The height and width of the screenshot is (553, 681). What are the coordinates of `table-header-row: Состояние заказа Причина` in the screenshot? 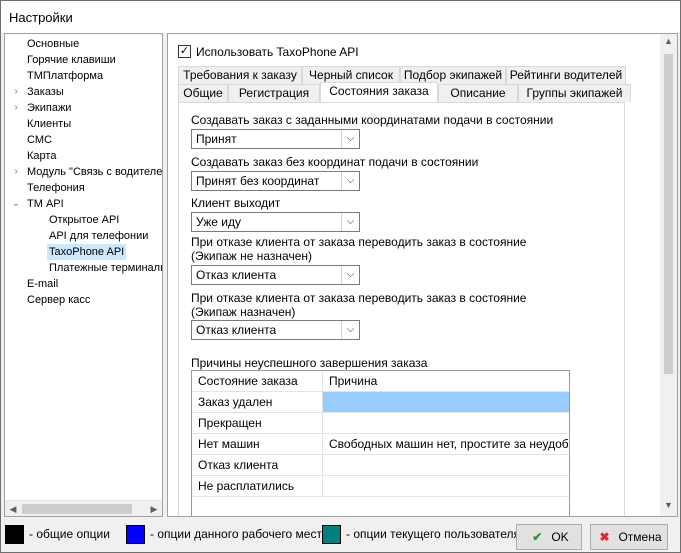 It's located at (380, 381).